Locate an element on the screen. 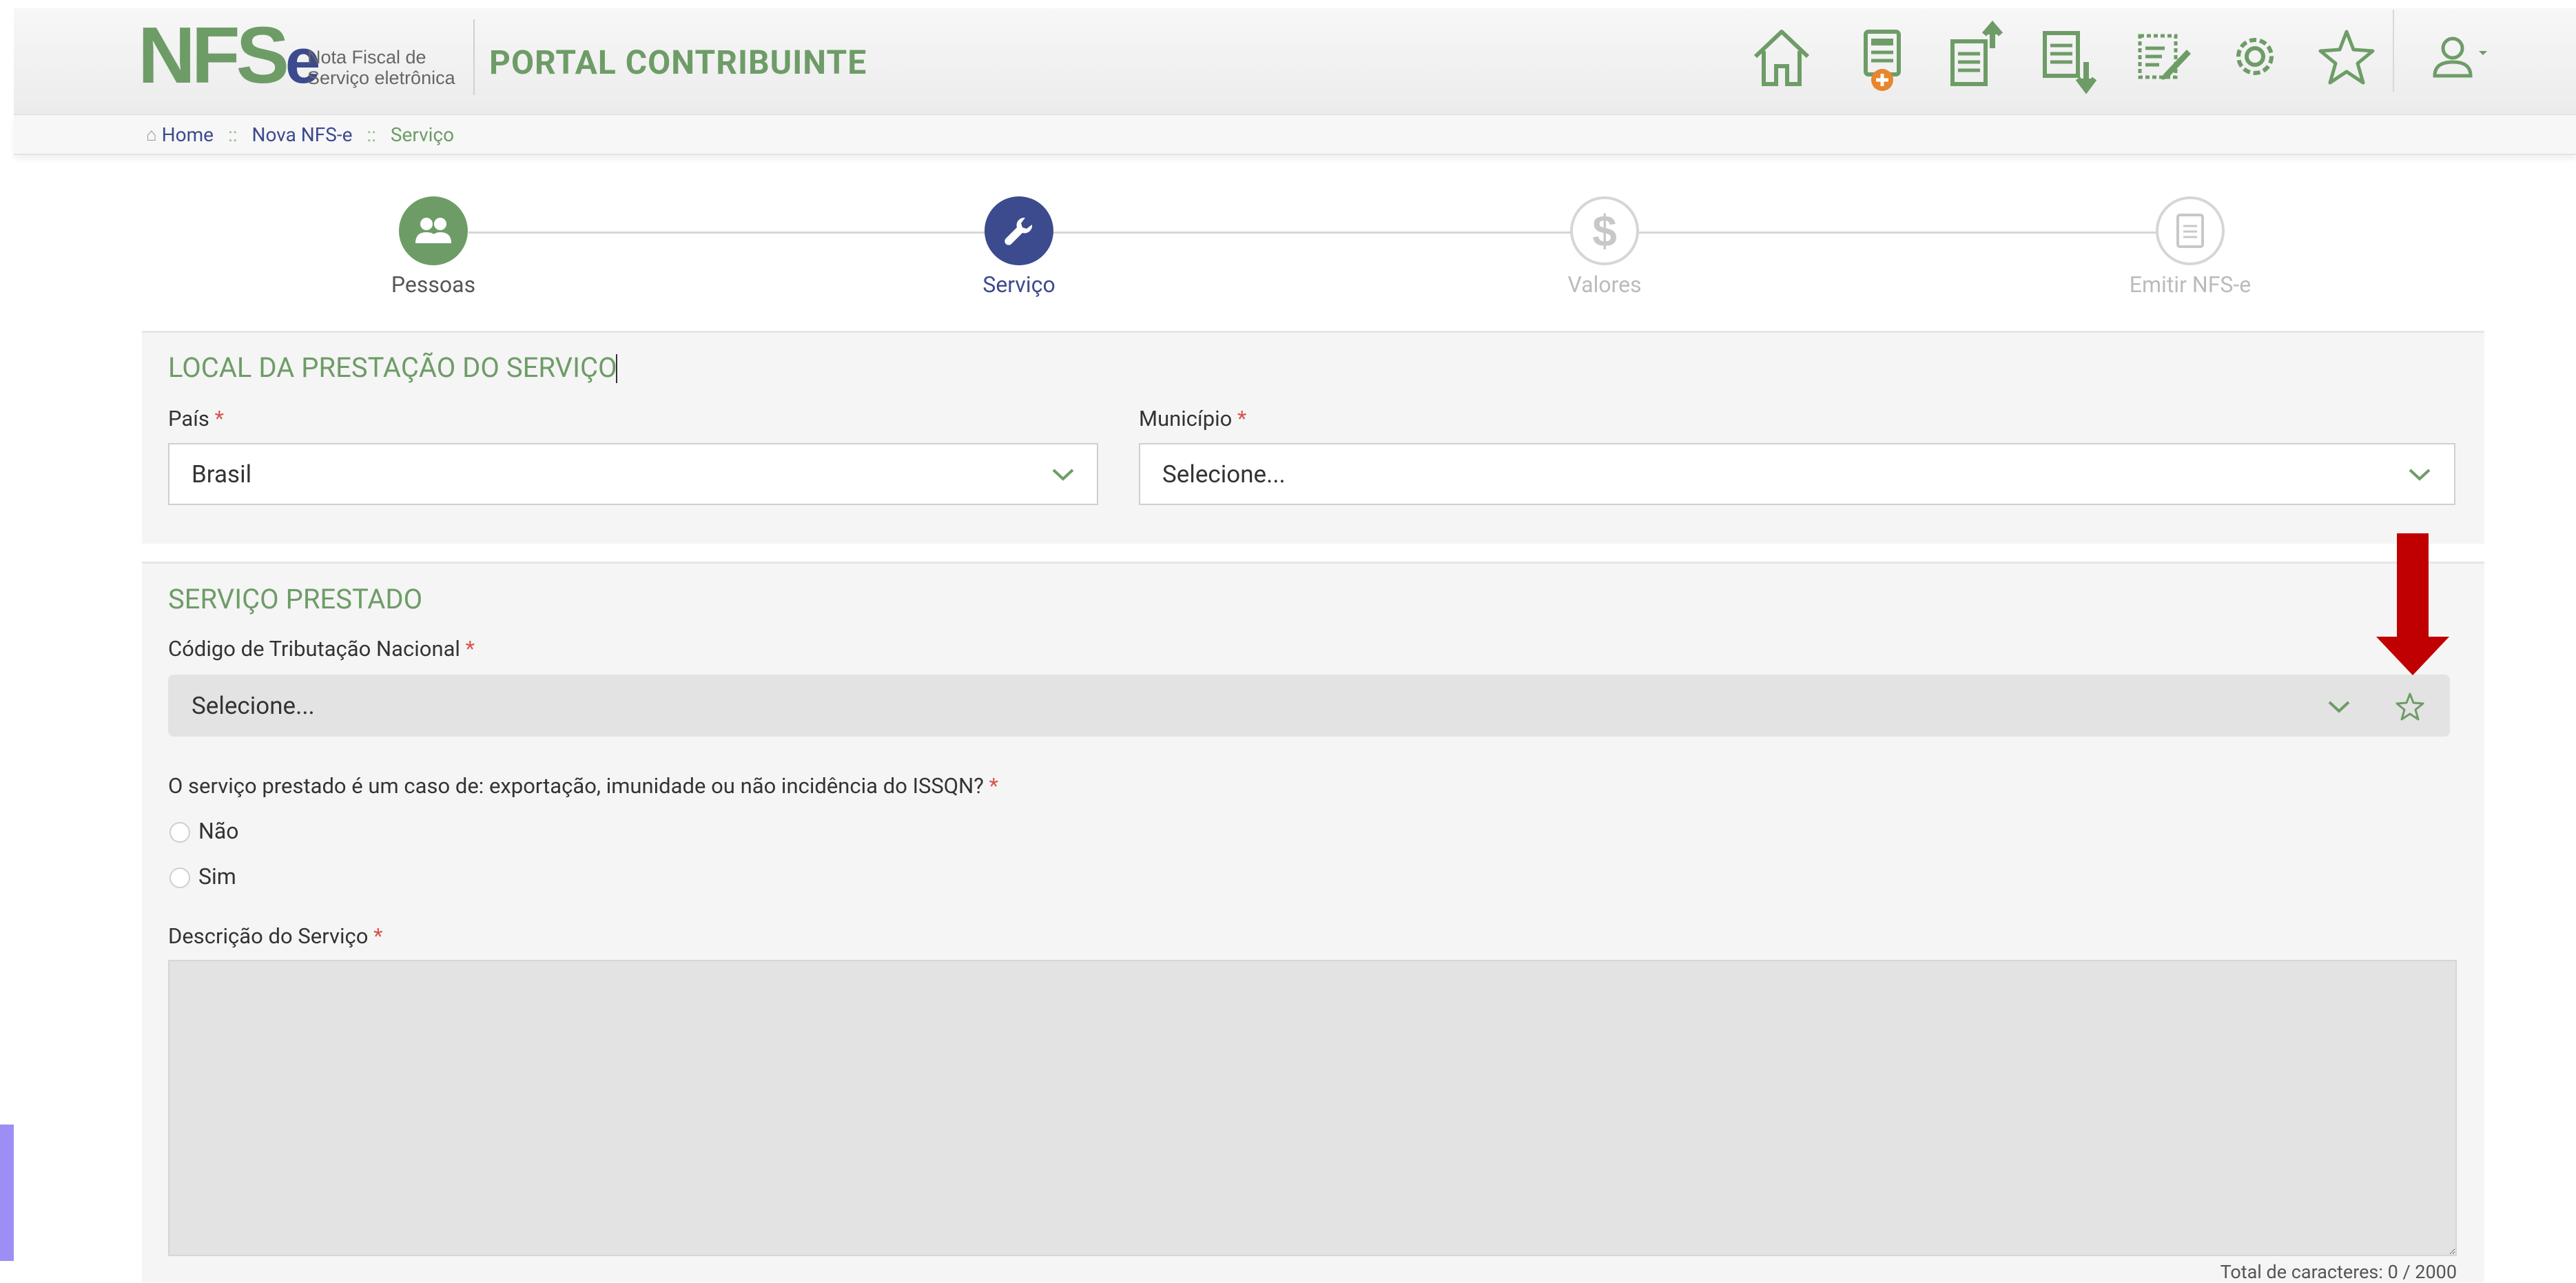  char-counter: Total de caracteres: 0 / 2000 is located at coordinates (2338, 1272).